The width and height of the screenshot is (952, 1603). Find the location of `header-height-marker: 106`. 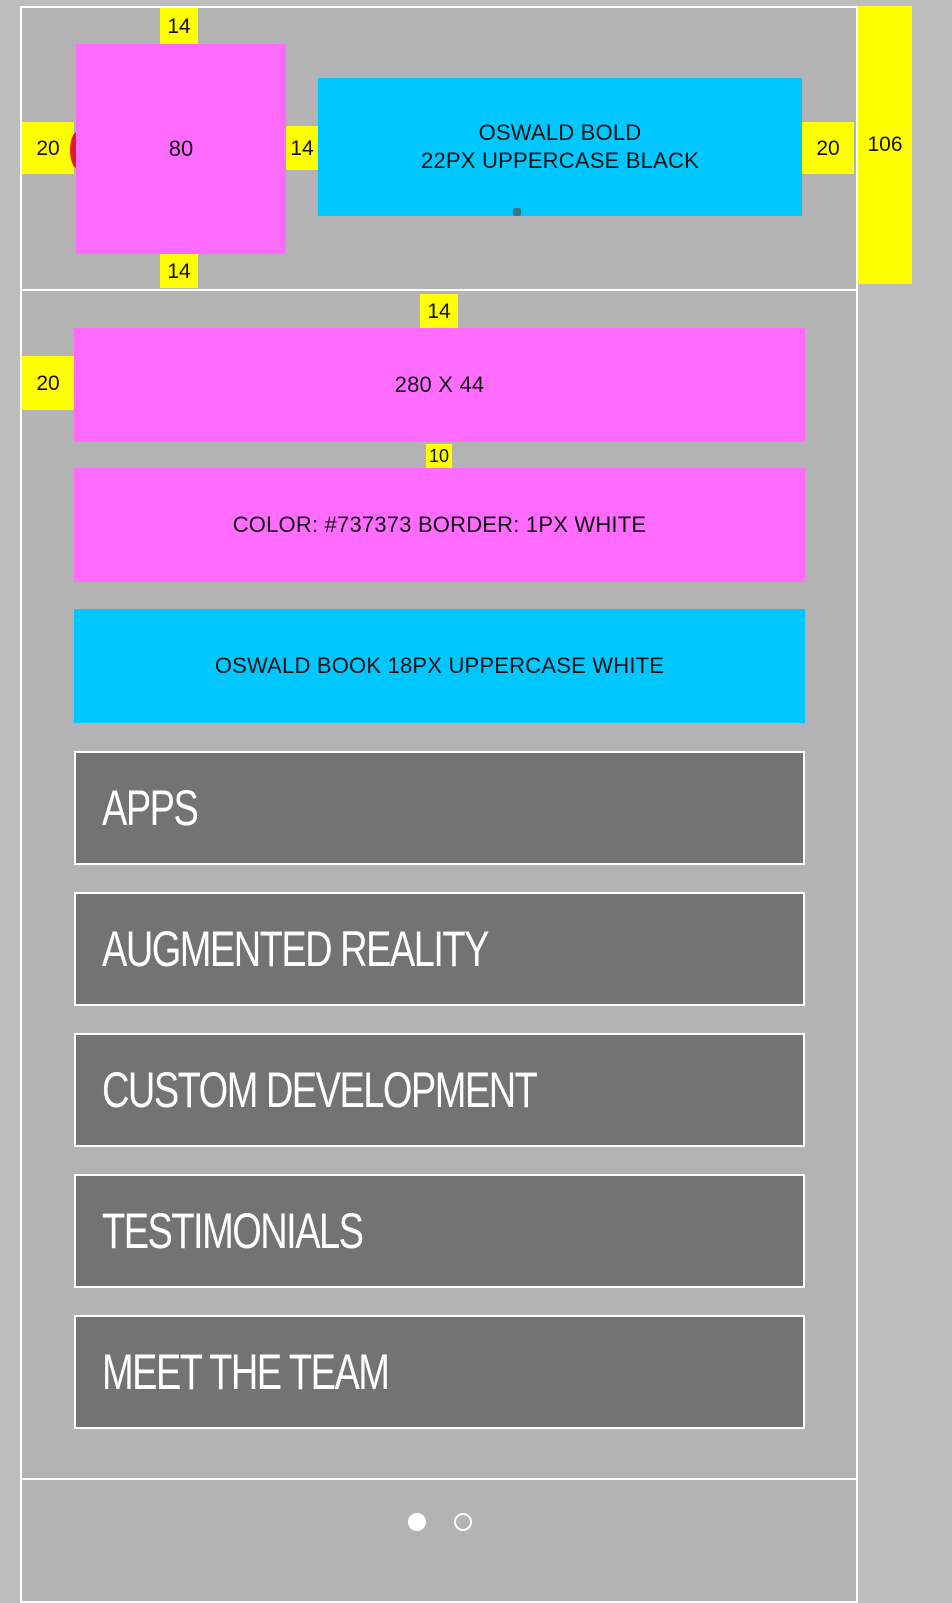

header-height-marker: 106 is located at coordinates (885, 145).